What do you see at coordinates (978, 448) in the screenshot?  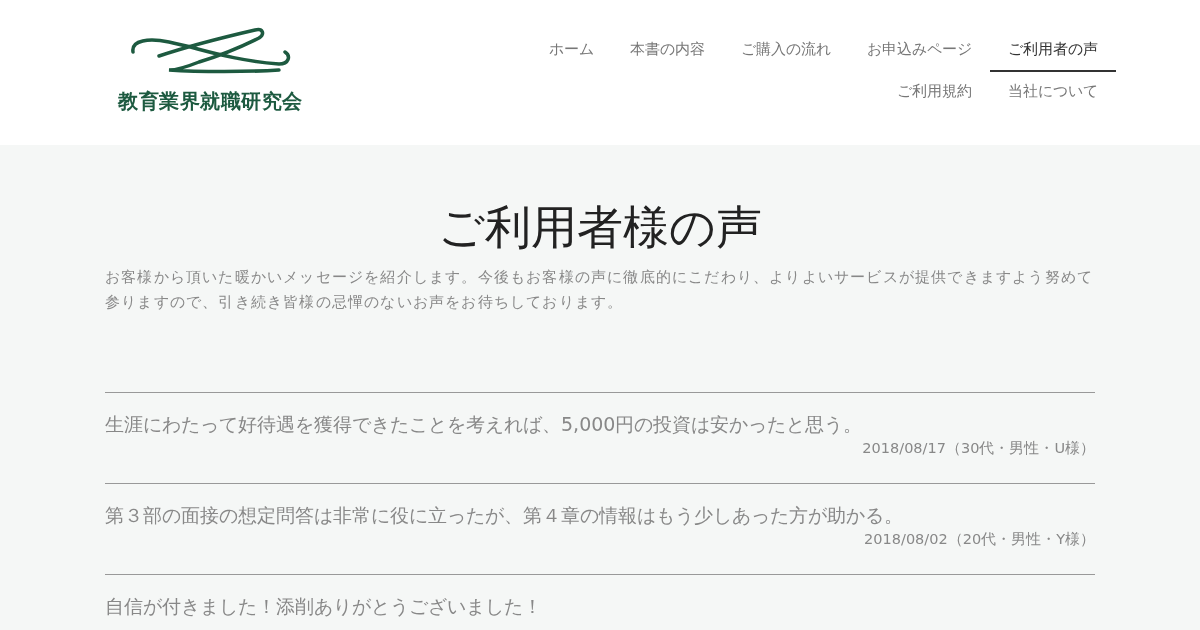 I see `testimonial-meta: 2018/08/17（30代・男性・U様）` at bounding box center [978, 448].